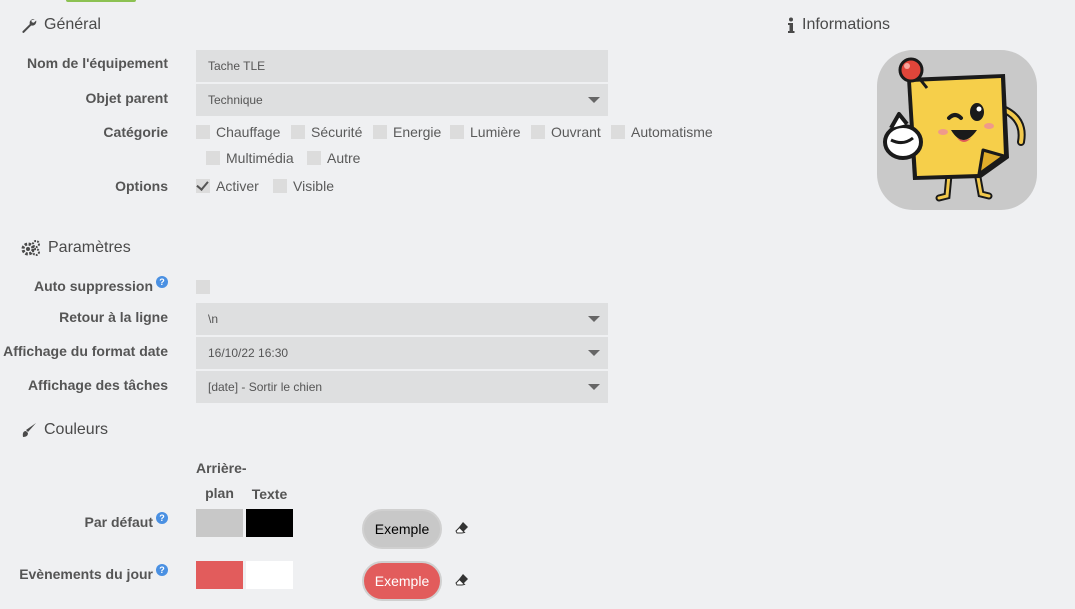  What do you see at coordinates (402, 66) in the screenshot?
I see `equipment-name-input: Tache TLE` at bounding box center [402, 66].